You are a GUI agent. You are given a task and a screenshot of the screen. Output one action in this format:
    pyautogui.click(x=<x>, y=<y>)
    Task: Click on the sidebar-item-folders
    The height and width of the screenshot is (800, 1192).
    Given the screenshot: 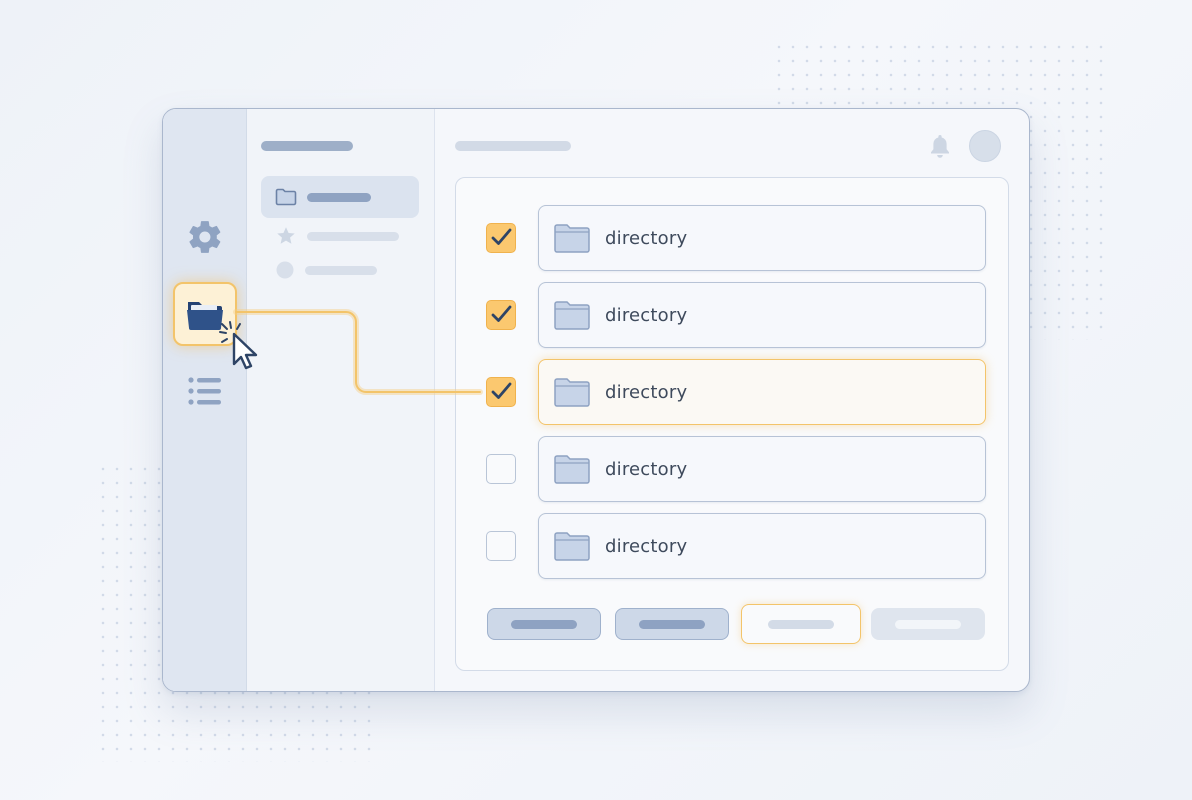 What is the action you would take?
    pyautogui.click(x=340, y=197)
    